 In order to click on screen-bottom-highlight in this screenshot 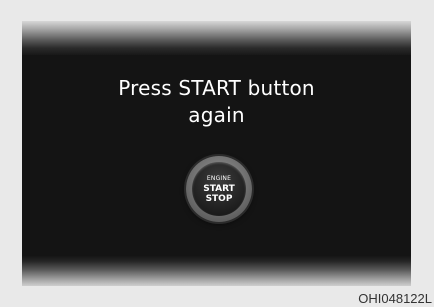, I will do `click(216, 271)`.